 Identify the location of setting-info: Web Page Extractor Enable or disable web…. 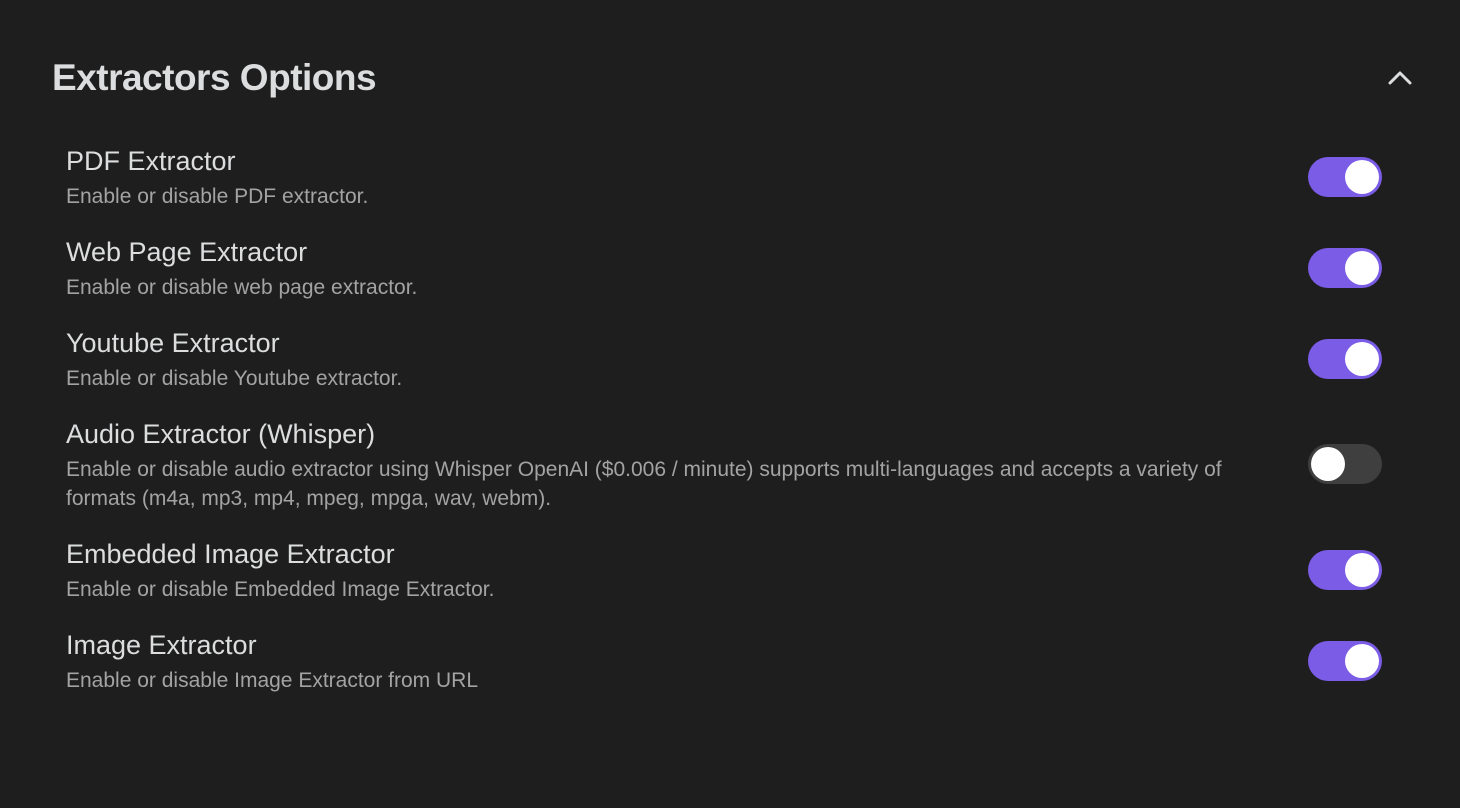
(687, 267).